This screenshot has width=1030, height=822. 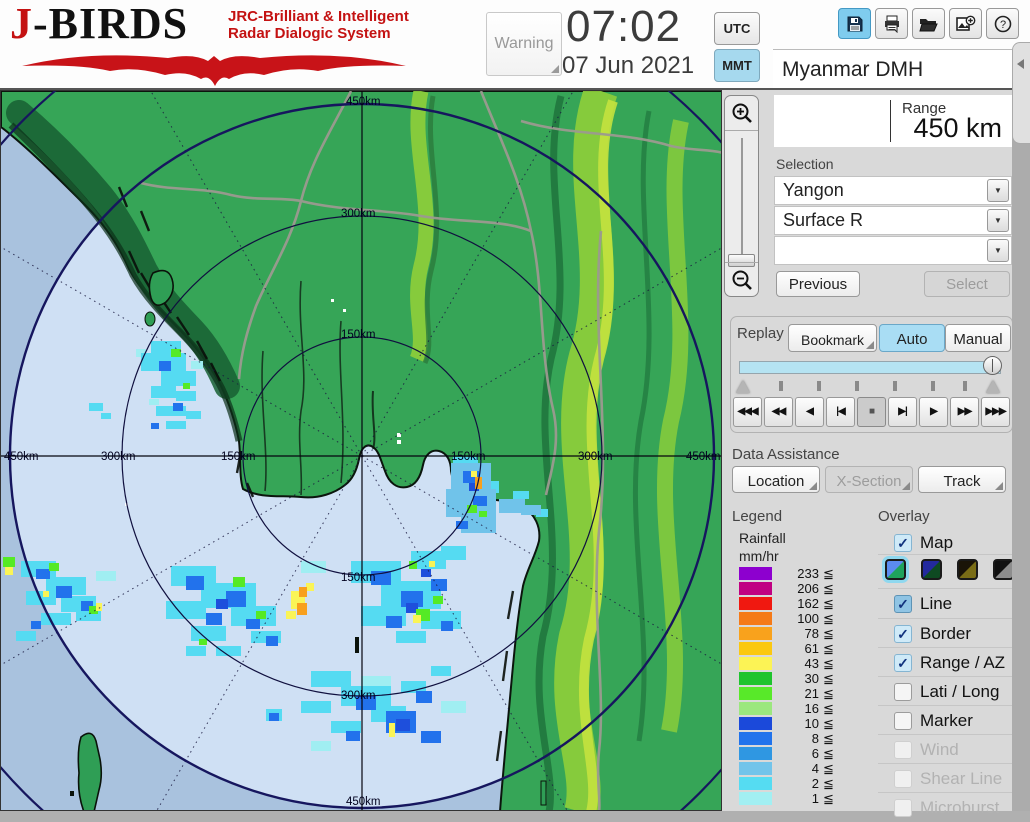 What do you see at coordinates (903, 692) in the screenshot?
I see `lati-long-checkbox` at bounding box center [903, 692].